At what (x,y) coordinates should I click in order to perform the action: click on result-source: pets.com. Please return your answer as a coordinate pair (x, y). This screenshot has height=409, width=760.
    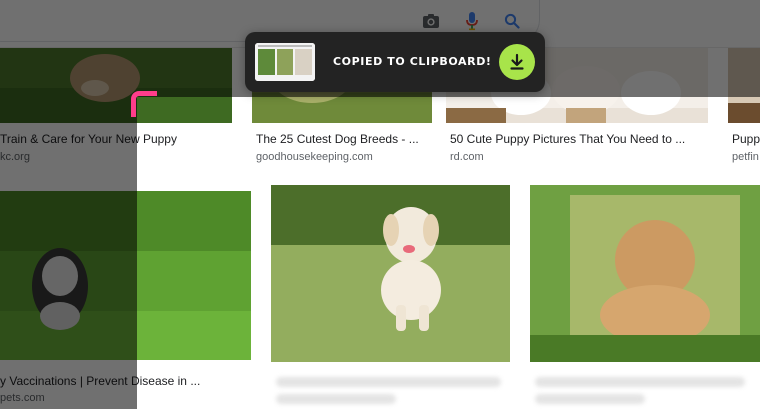
    Looking at the image, I should click on (22, 398).